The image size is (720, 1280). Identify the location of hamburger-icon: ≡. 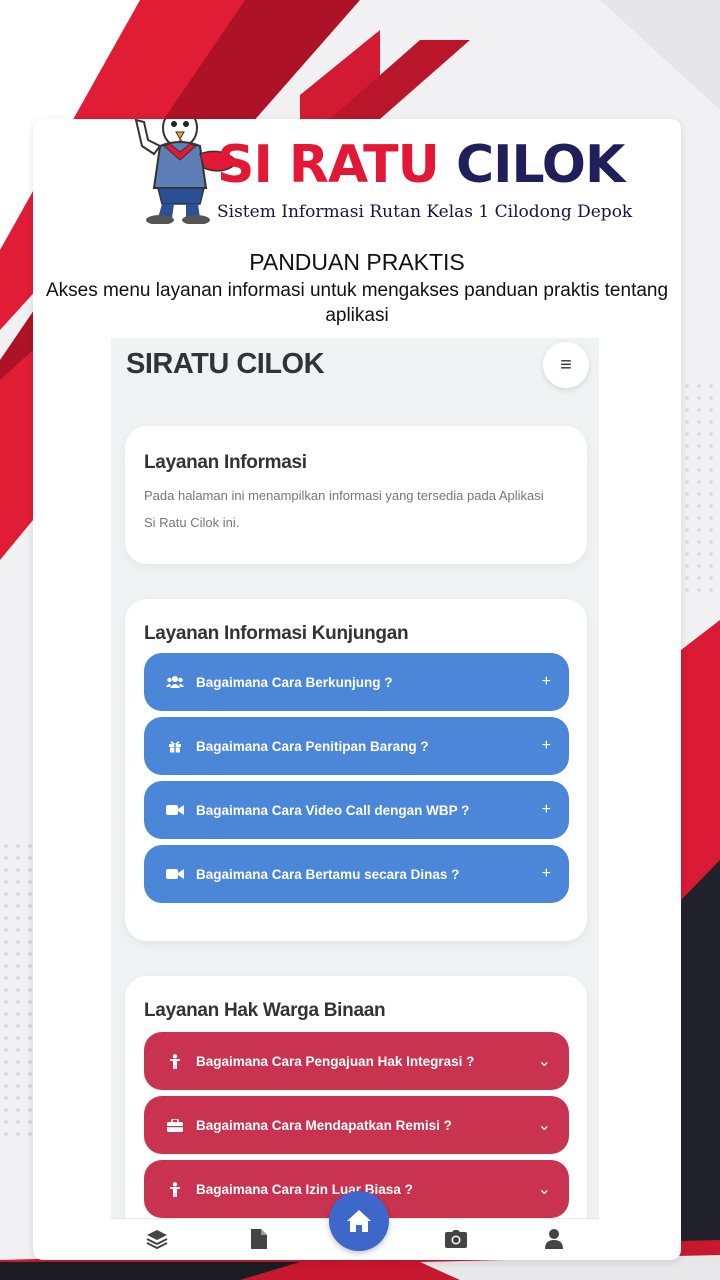
(566, 364).